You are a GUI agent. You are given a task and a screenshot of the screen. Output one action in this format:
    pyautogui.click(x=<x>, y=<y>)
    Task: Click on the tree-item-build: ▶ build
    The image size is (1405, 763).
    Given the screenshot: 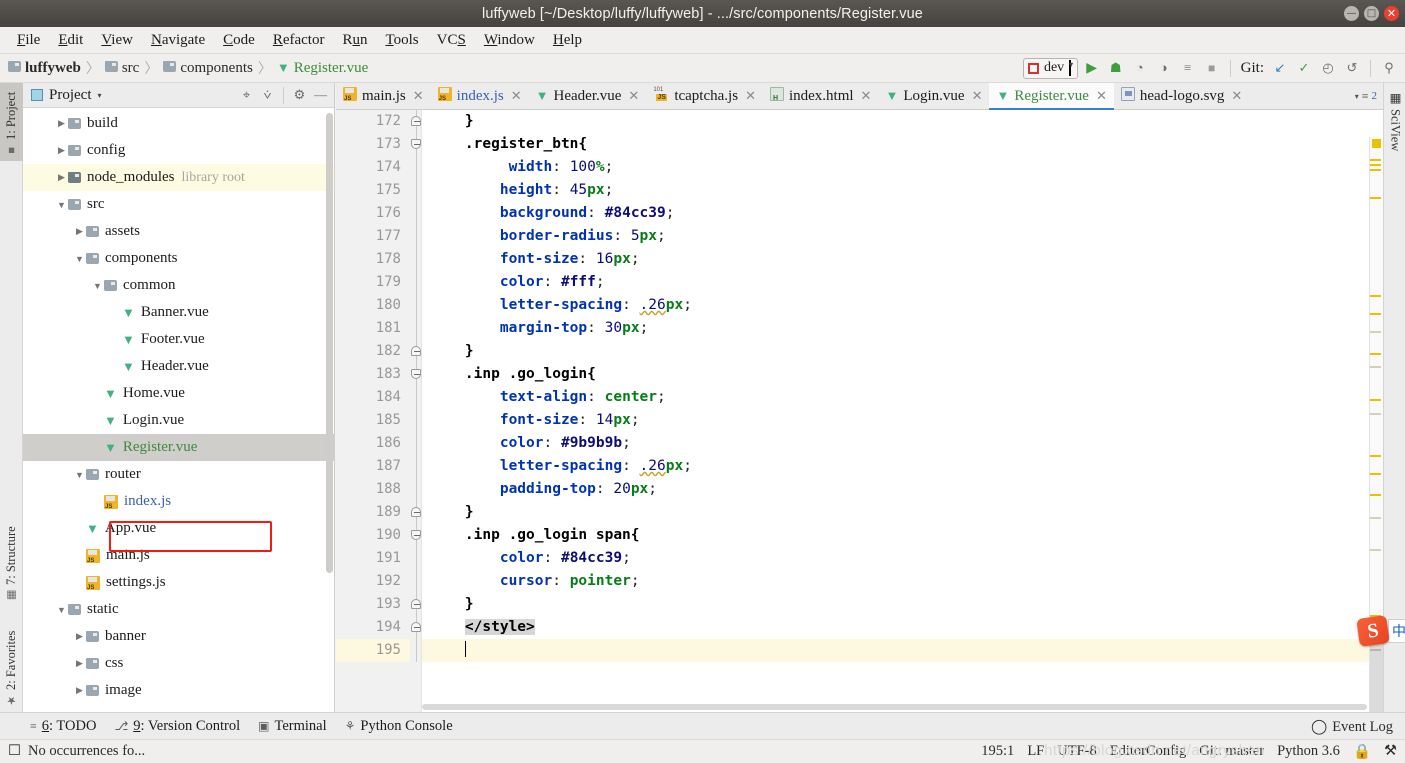 What is the action you would take?
    pyautogui.click(x=178, y=123)
    